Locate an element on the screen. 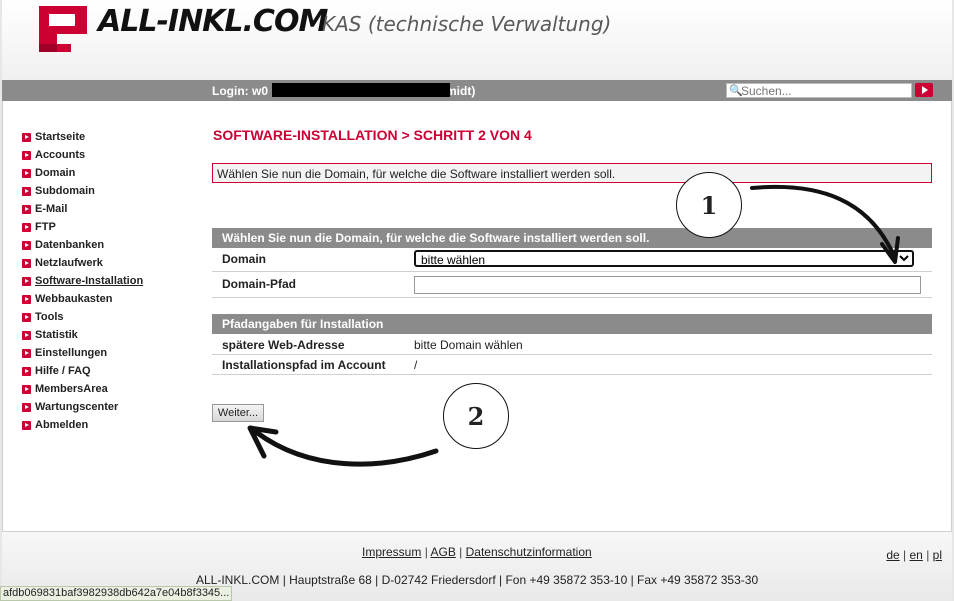 Image resolution: width=954 pixels, height=601 pixels. lang-en-link: en is located at coordinates (916, 555).